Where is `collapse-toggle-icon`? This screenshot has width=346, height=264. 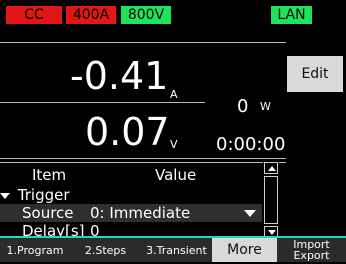 collapse-toggle-icon is located at coordinates (5, 195).